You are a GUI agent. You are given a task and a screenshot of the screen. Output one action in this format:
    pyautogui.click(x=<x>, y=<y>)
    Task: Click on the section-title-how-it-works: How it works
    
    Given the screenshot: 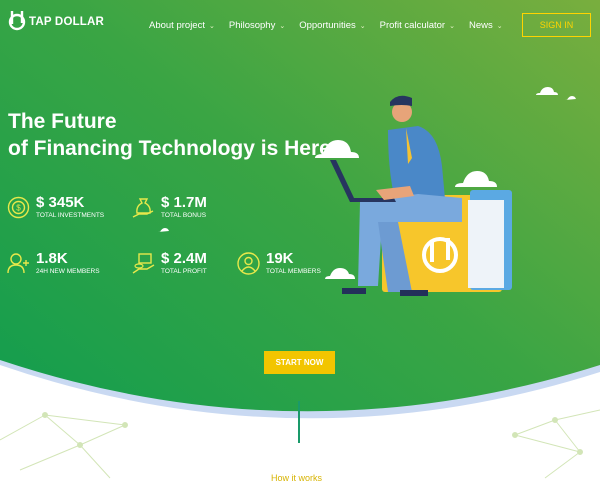 What is the action you would take?
    pyautogui.click(x=297, y=477)
    